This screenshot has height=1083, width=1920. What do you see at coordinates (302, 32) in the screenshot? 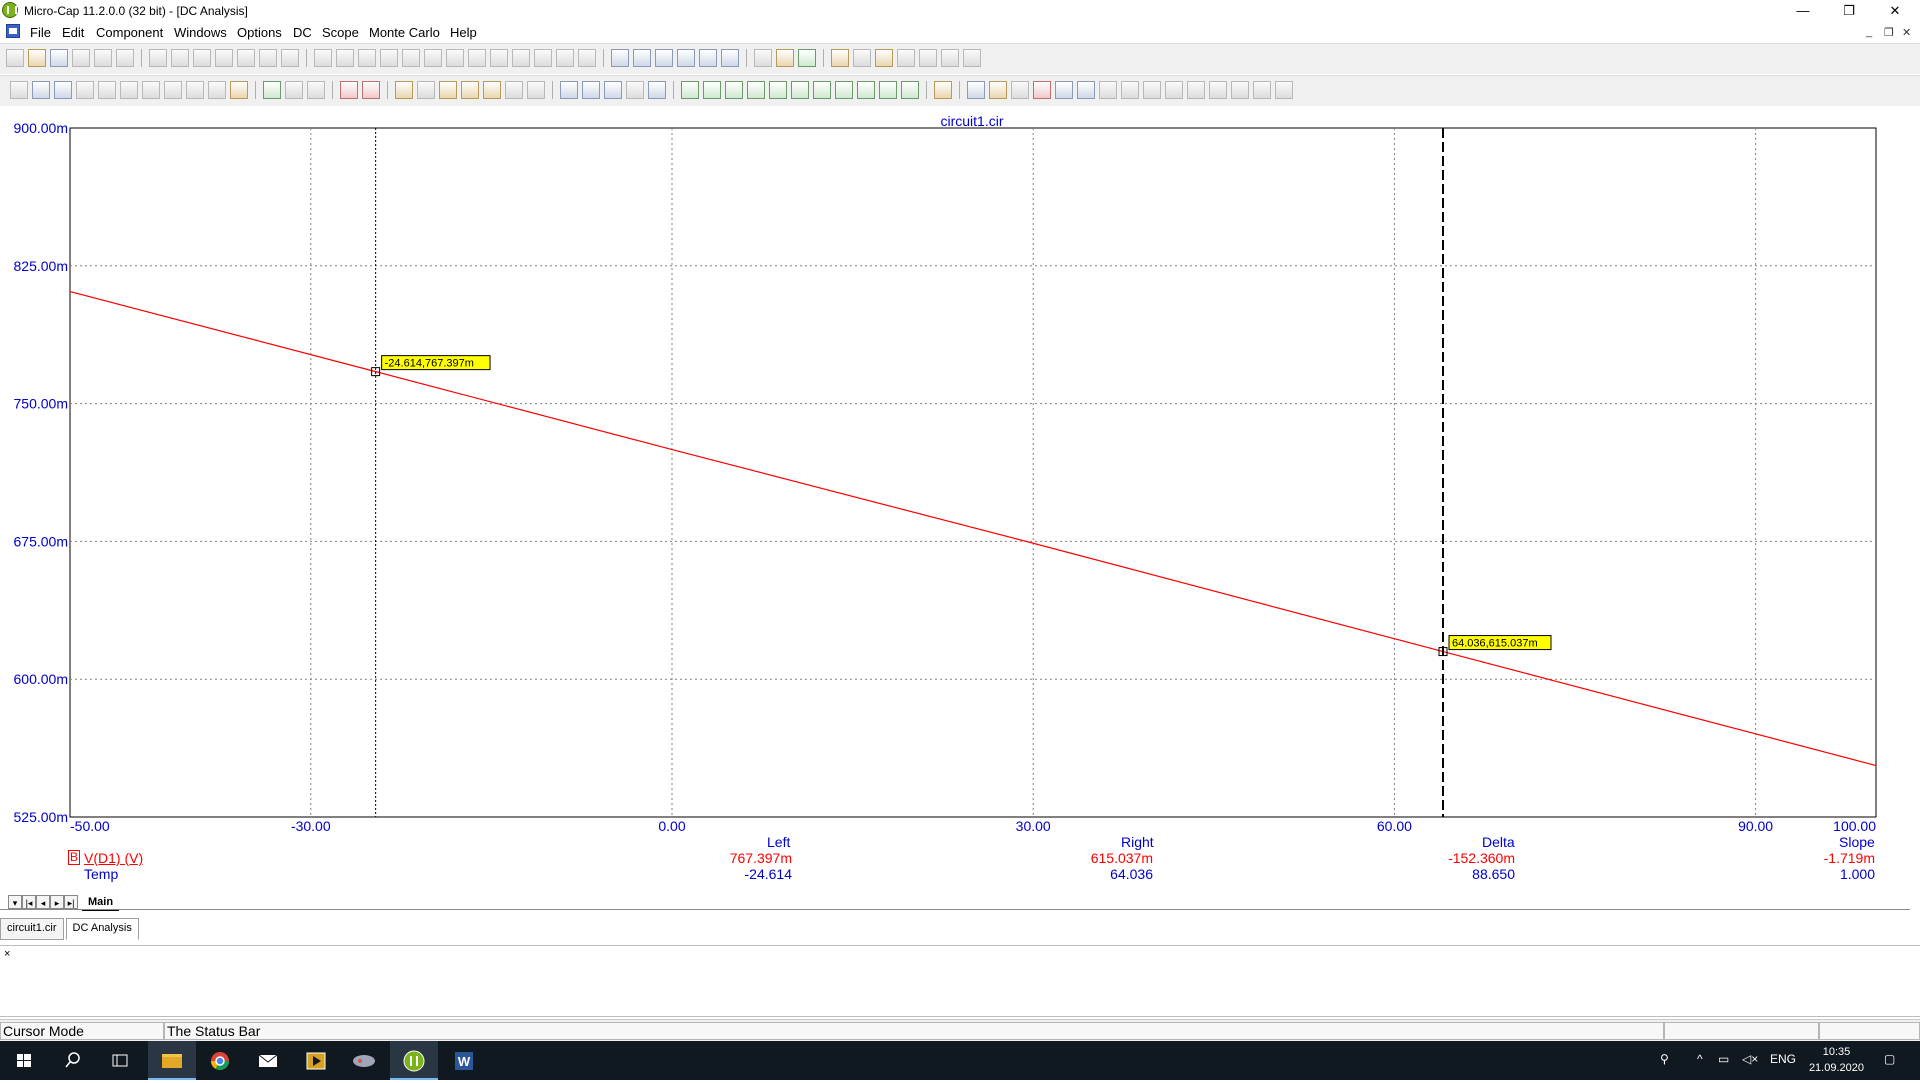
I see `menu-dc: DC` at bounding box center [302, 32].